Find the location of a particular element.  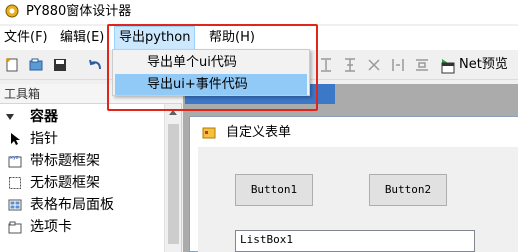

table-layout-icon is located at coordinates (15, 205).